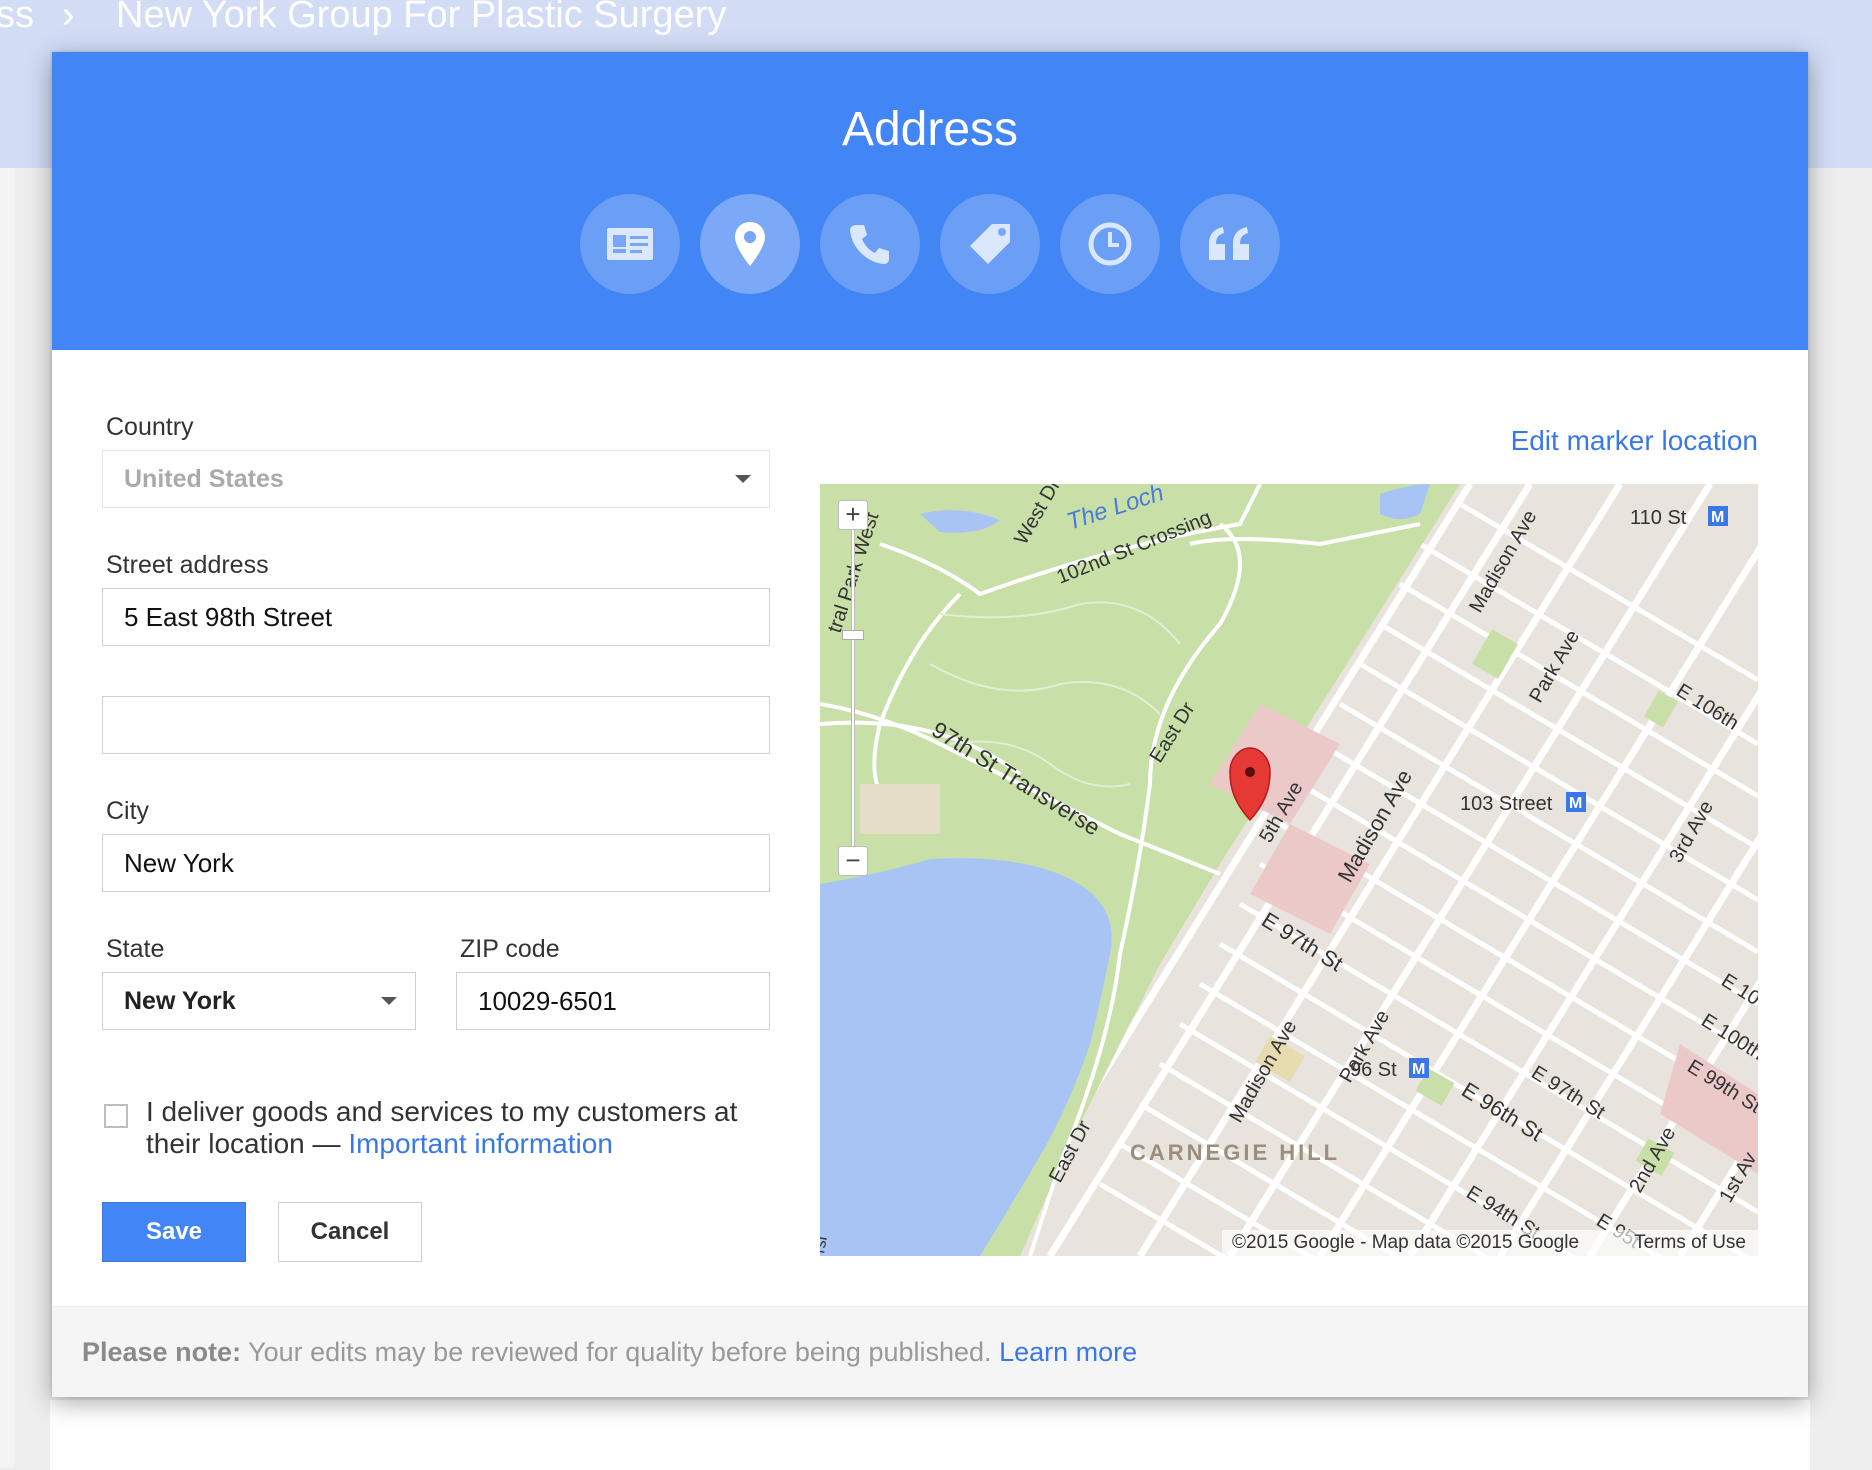  Describe the element at coordinates (1406, 1242) in the screenshot. I see `map-copyright: ©2015 Google - Map data ©2015 Google` at that location.